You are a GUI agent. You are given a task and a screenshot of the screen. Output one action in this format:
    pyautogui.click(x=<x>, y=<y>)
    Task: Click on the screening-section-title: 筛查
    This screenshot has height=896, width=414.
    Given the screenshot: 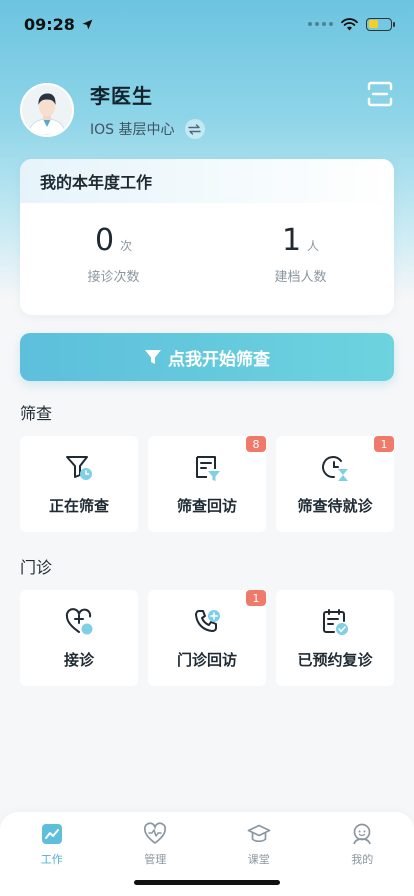 What is the action you would take?
    pyautogui.click(x=36, y=413)
    